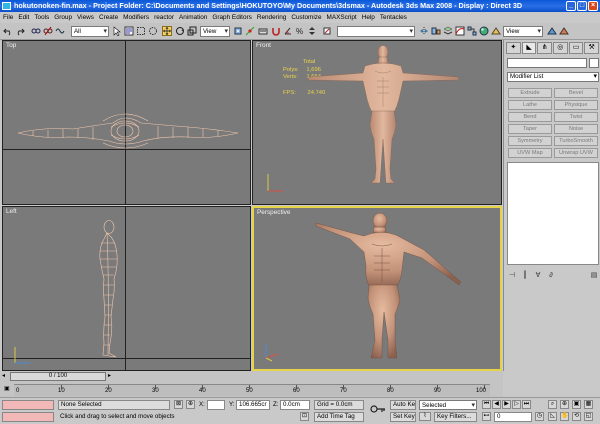 This screenshot has height=424, width=600. What do you see at coordinates (594, 63) in the screenshot?
I see `object-color-swatch` at bounding box center [594, 63].